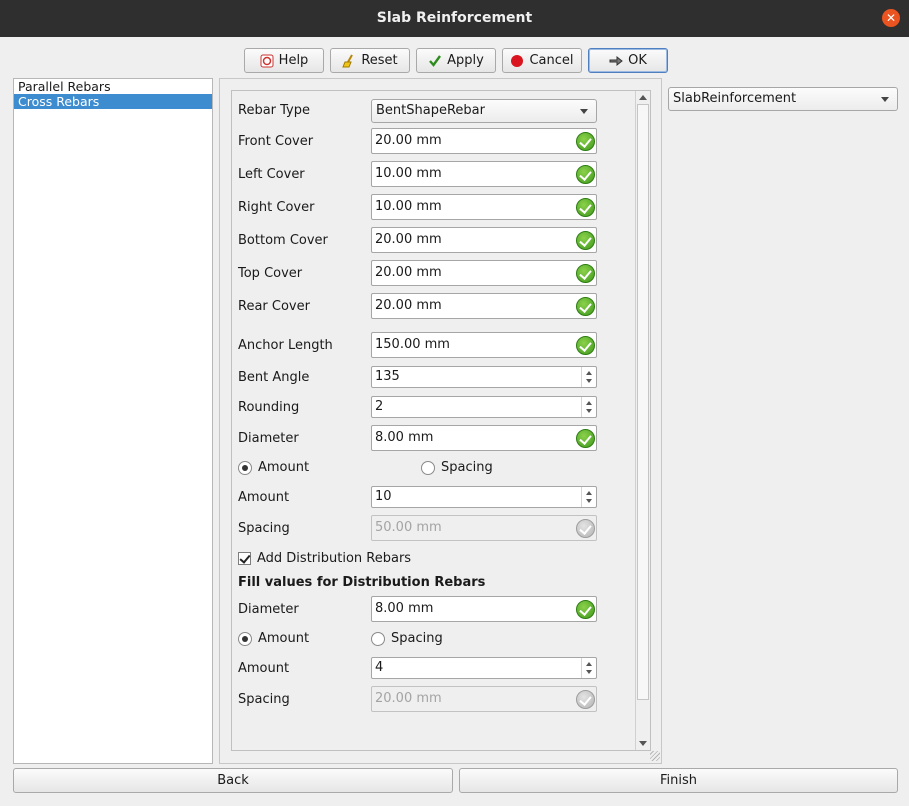 The image size is (909, 806). What do you see at coordinates (484, 207) in the screenshot?
I see `right-cover-field: 10.00 mm` at bounding box center [484, 207].